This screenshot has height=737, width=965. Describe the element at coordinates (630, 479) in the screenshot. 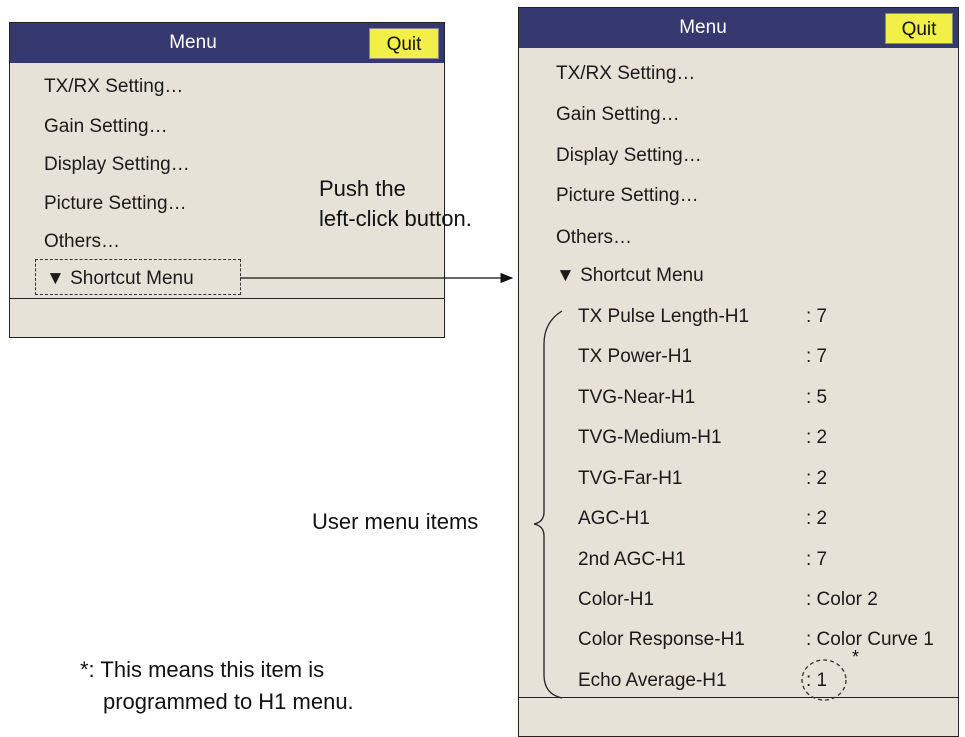

I see `user-item-label: TVG-Far-H1` at that location.